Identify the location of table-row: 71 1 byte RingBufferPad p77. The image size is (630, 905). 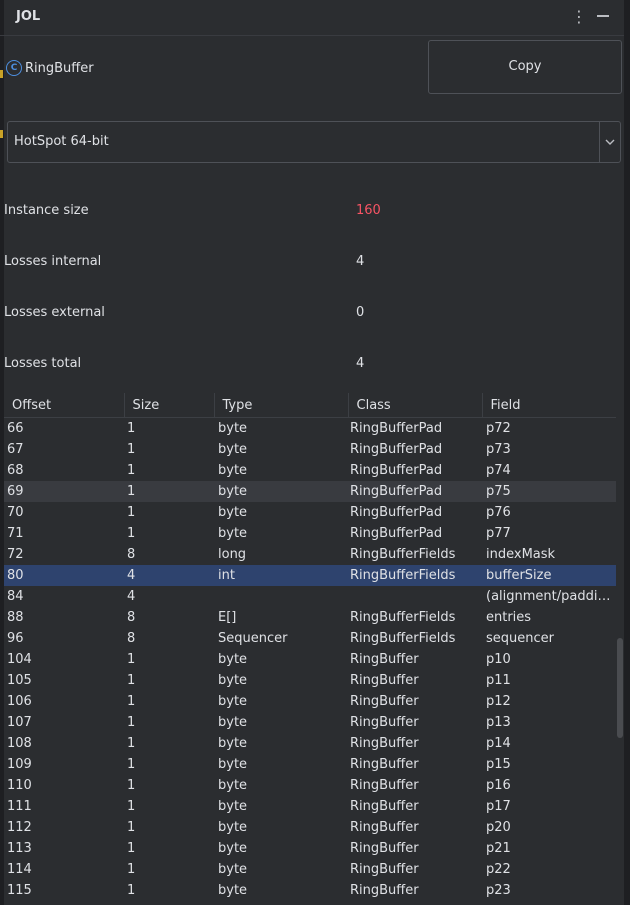
(310, 533).